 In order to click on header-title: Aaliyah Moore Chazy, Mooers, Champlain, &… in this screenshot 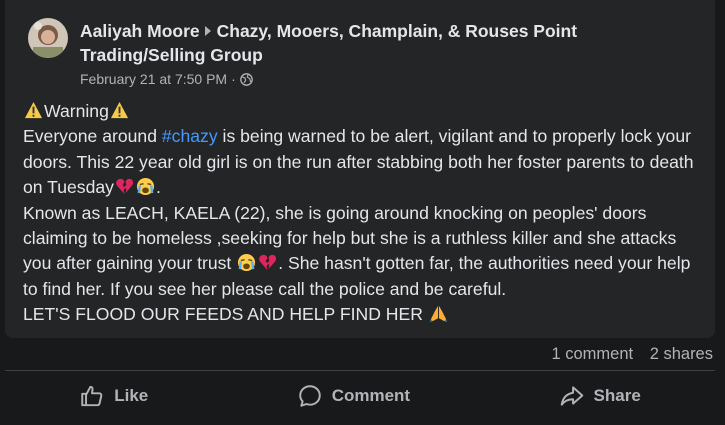, I will do `click(360, 31)`.